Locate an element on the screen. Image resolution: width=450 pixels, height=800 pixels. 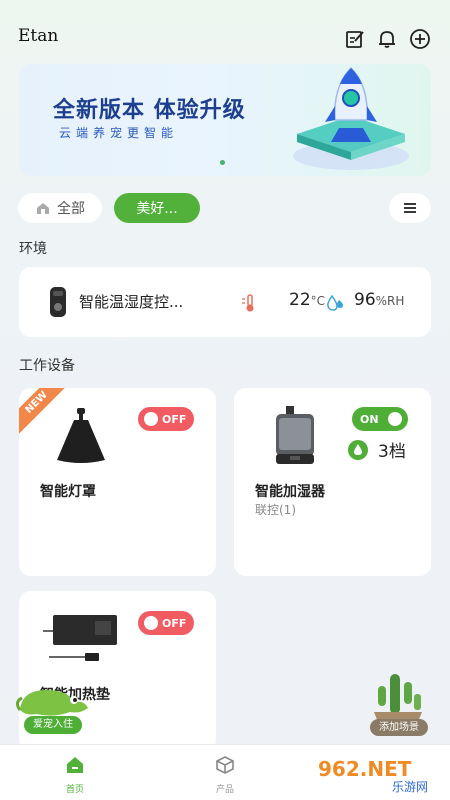
filter-menu-button is located at coordinates (410, 208).